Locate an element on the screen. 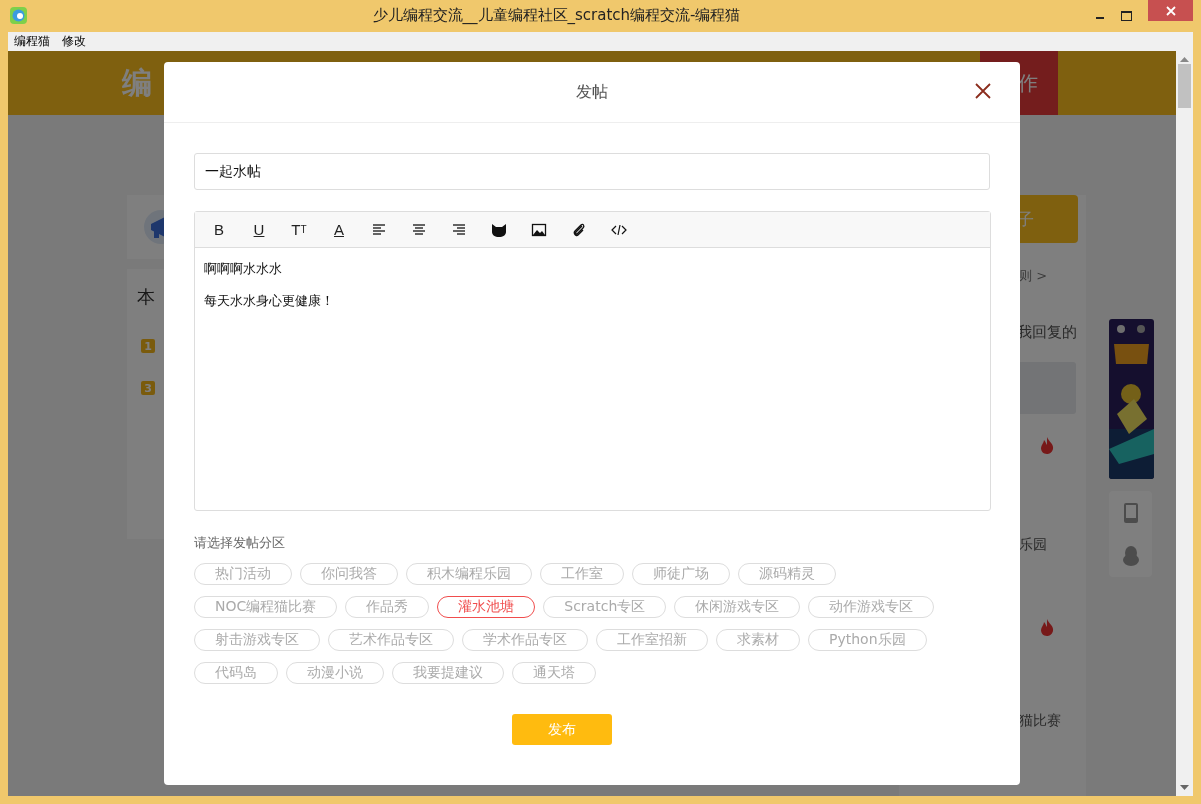 This screenshot has height=804, width=1201. publish-button: 发布 is located at coordinates (561, 729).